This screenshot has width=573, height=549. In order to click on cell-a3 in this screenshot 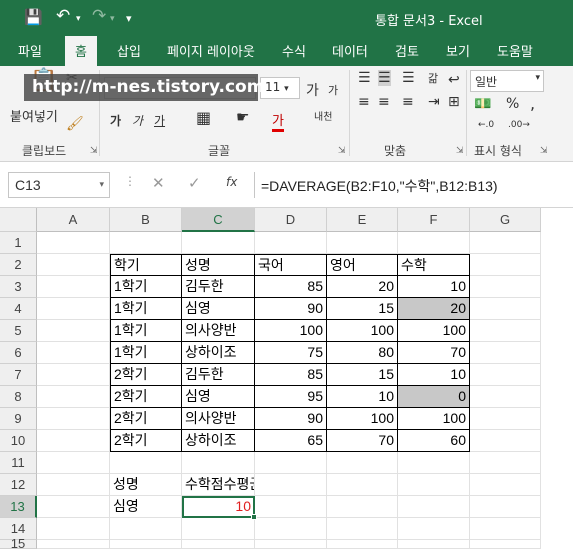, I will do `click(73, 287)`.